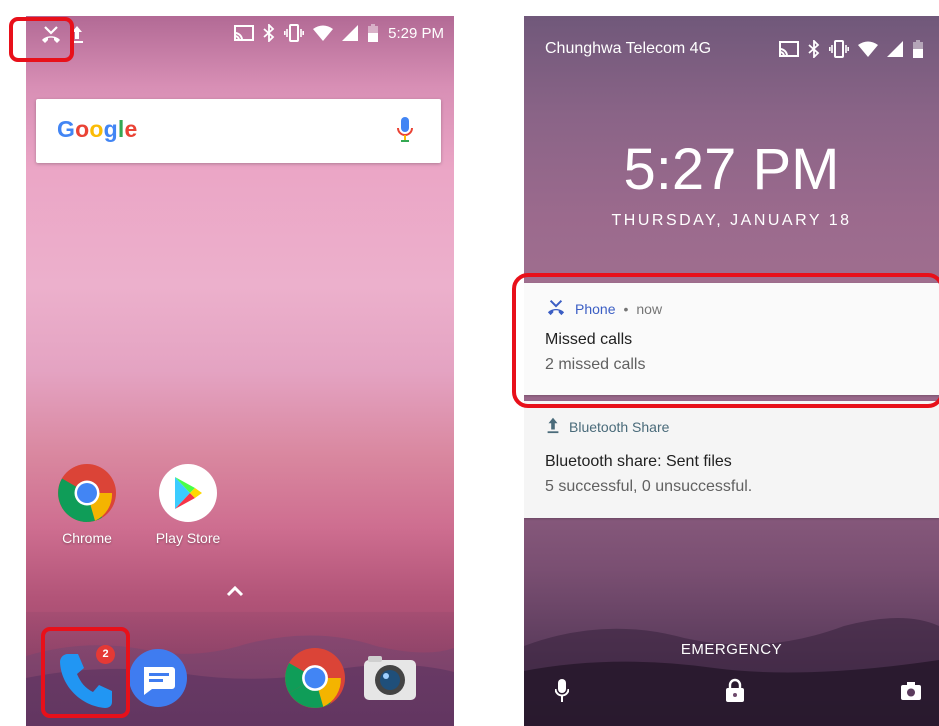 This screenshot has width=939, height=726. Describe the element at coordinates (619, 426) in the screenshot. I see `notification-app-name: Bluetooth Share` at that location.